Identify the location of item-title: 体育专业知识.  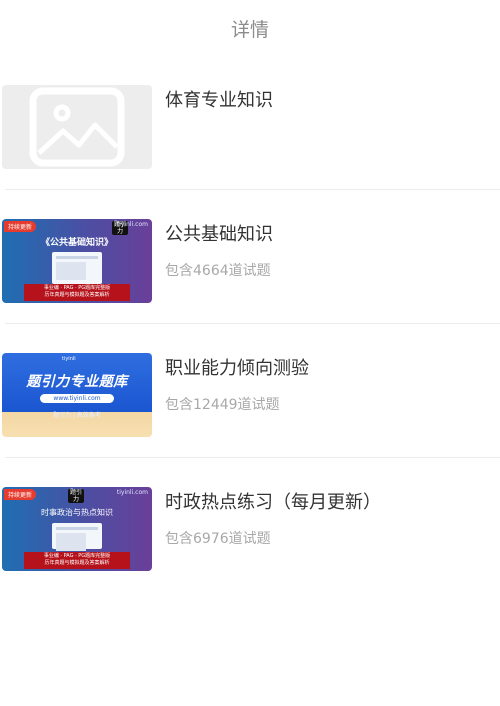
(219, 100).